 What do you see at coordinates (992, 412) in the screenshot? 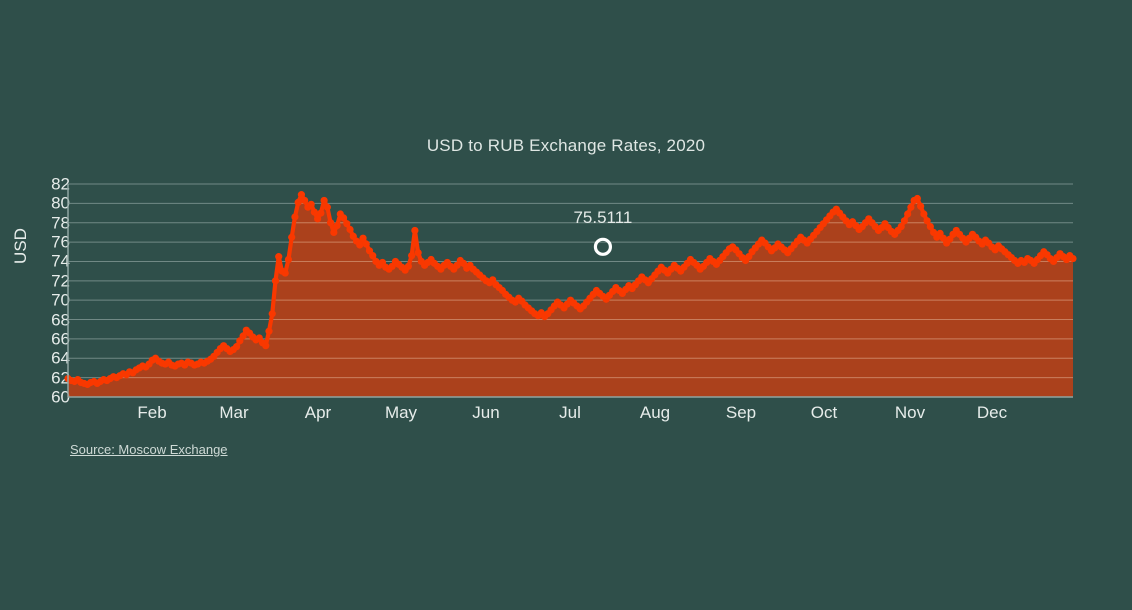
I see `x-axis-tick-dec: Dec` at bounding box center [992, 412].